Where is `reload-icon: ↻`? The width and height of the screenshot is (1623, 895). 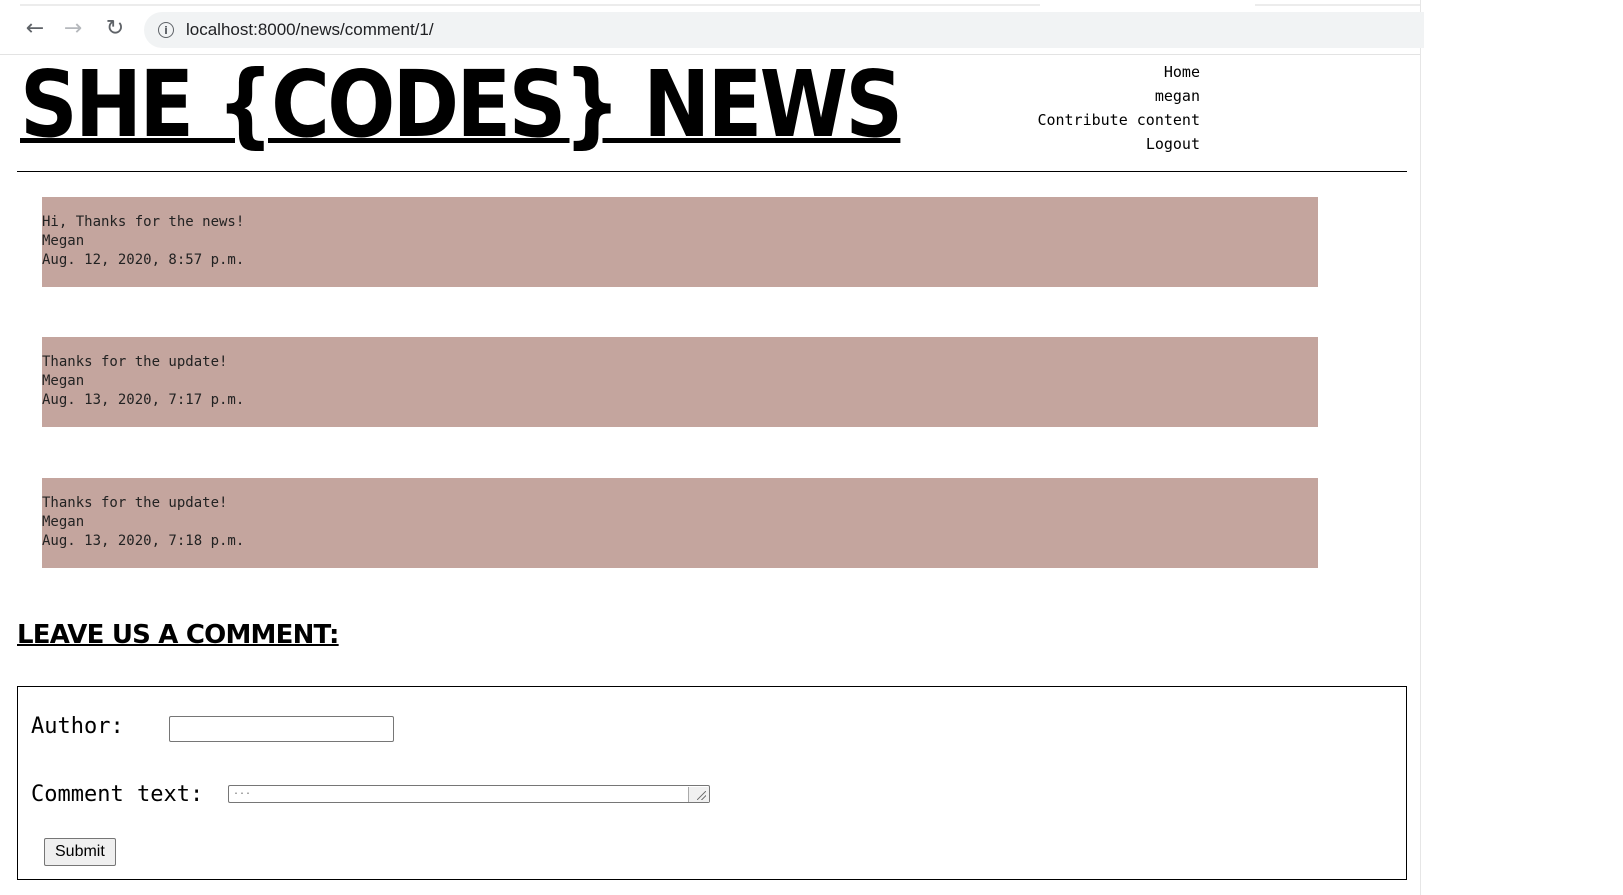
reload-icon: ↻ is located at coordinates (115, 29).